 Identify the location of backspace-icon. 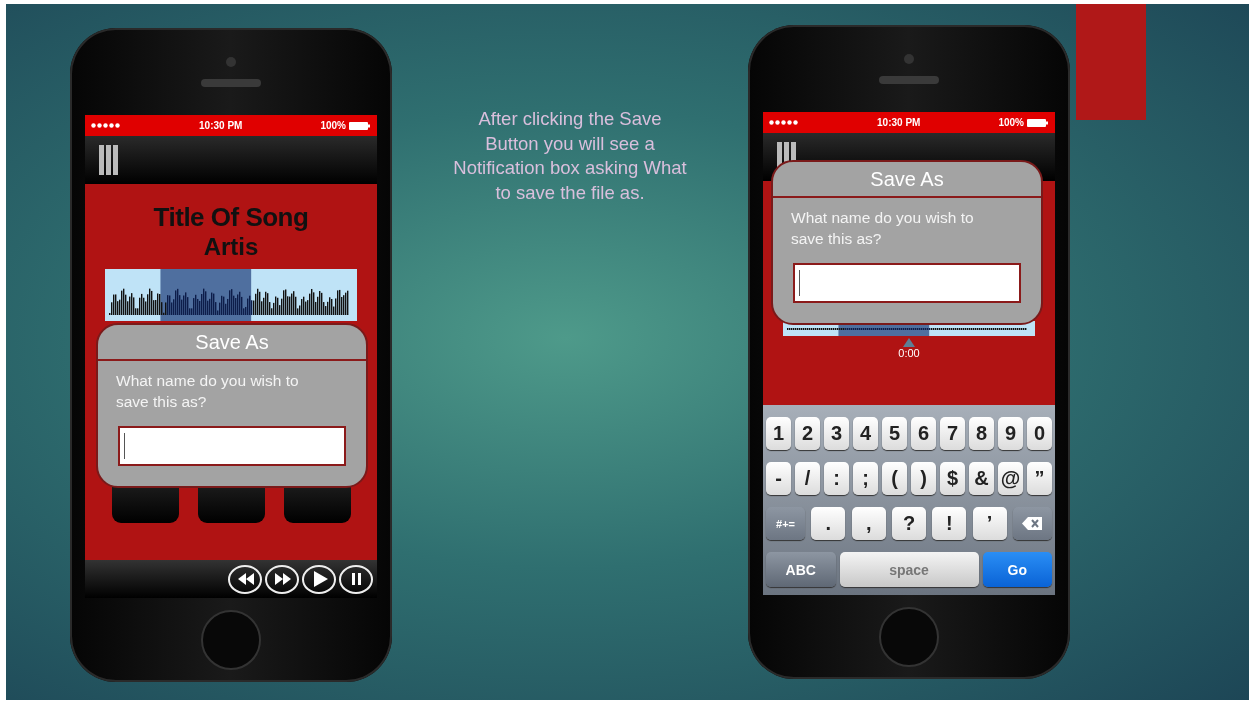
(1032, 523).